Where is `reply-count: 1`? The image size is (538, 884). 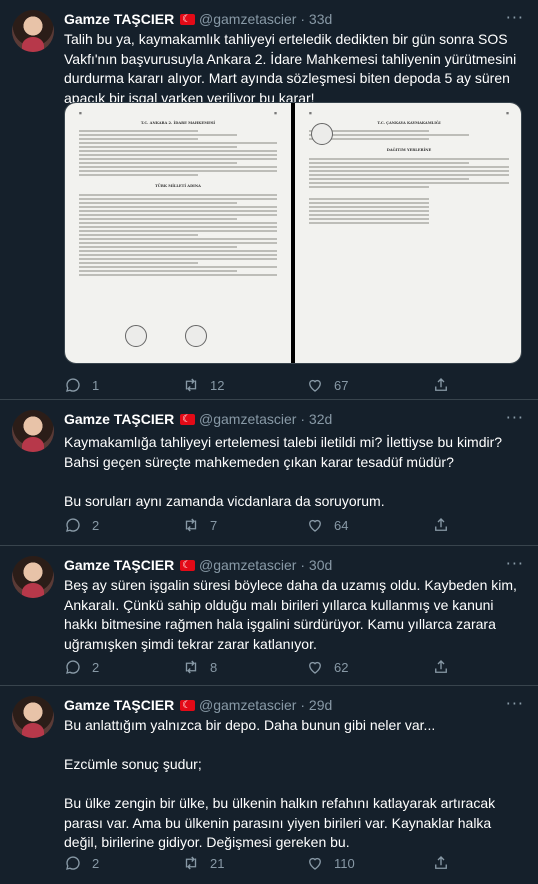 reply-count: 1 is located at coordinates (96, 385).